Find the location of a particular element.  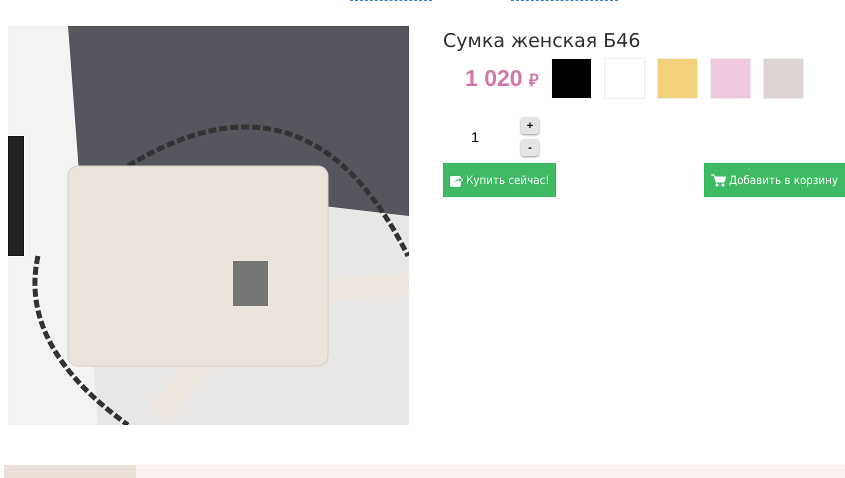

cart-icon is located at coordinates (718, 180).